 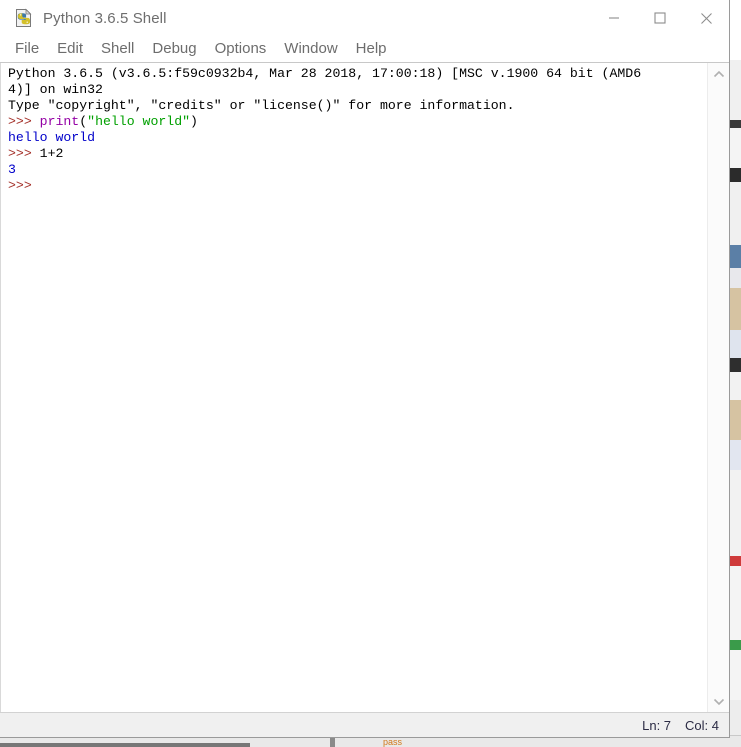 What do you see at coordinates (24, 18) in the screenshot?
I see `python-file-icon` at bounding box center [24, 18].